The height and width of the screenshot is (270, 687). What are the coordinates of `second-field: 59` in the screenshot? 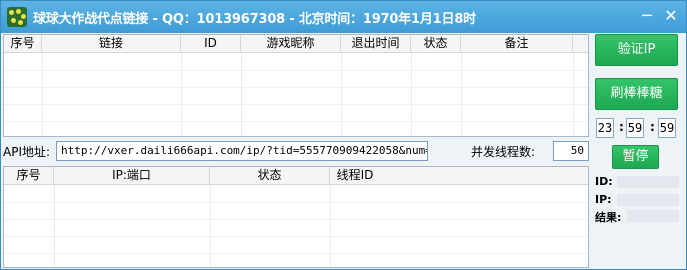 It's located at (667, 128).